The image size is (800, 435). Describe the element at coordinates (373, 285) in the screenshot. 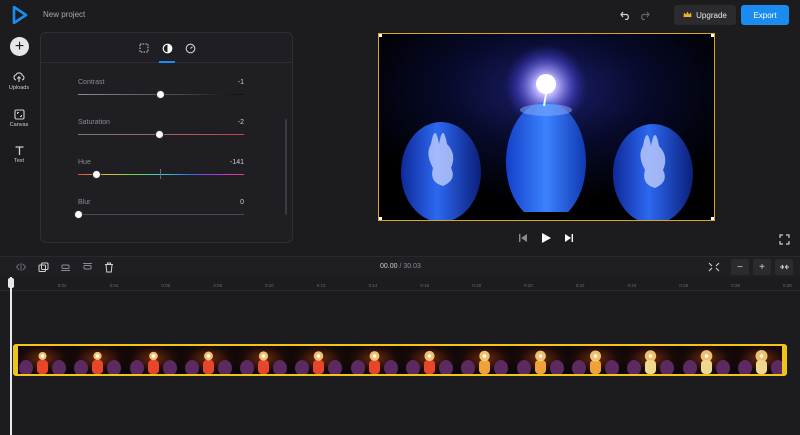

I see `ruler-tick-label: 0:14` at that location.